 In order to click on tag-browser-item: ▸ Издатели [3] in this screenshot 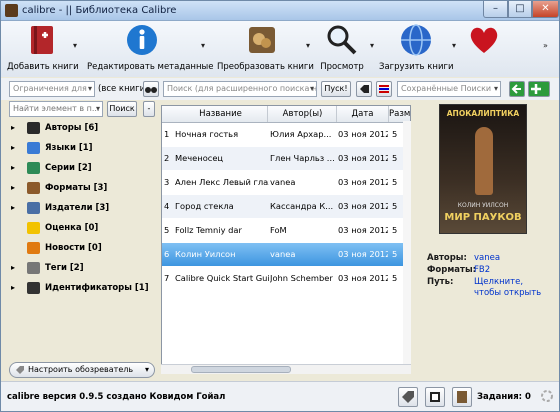, I will do `click(80, 208)`.